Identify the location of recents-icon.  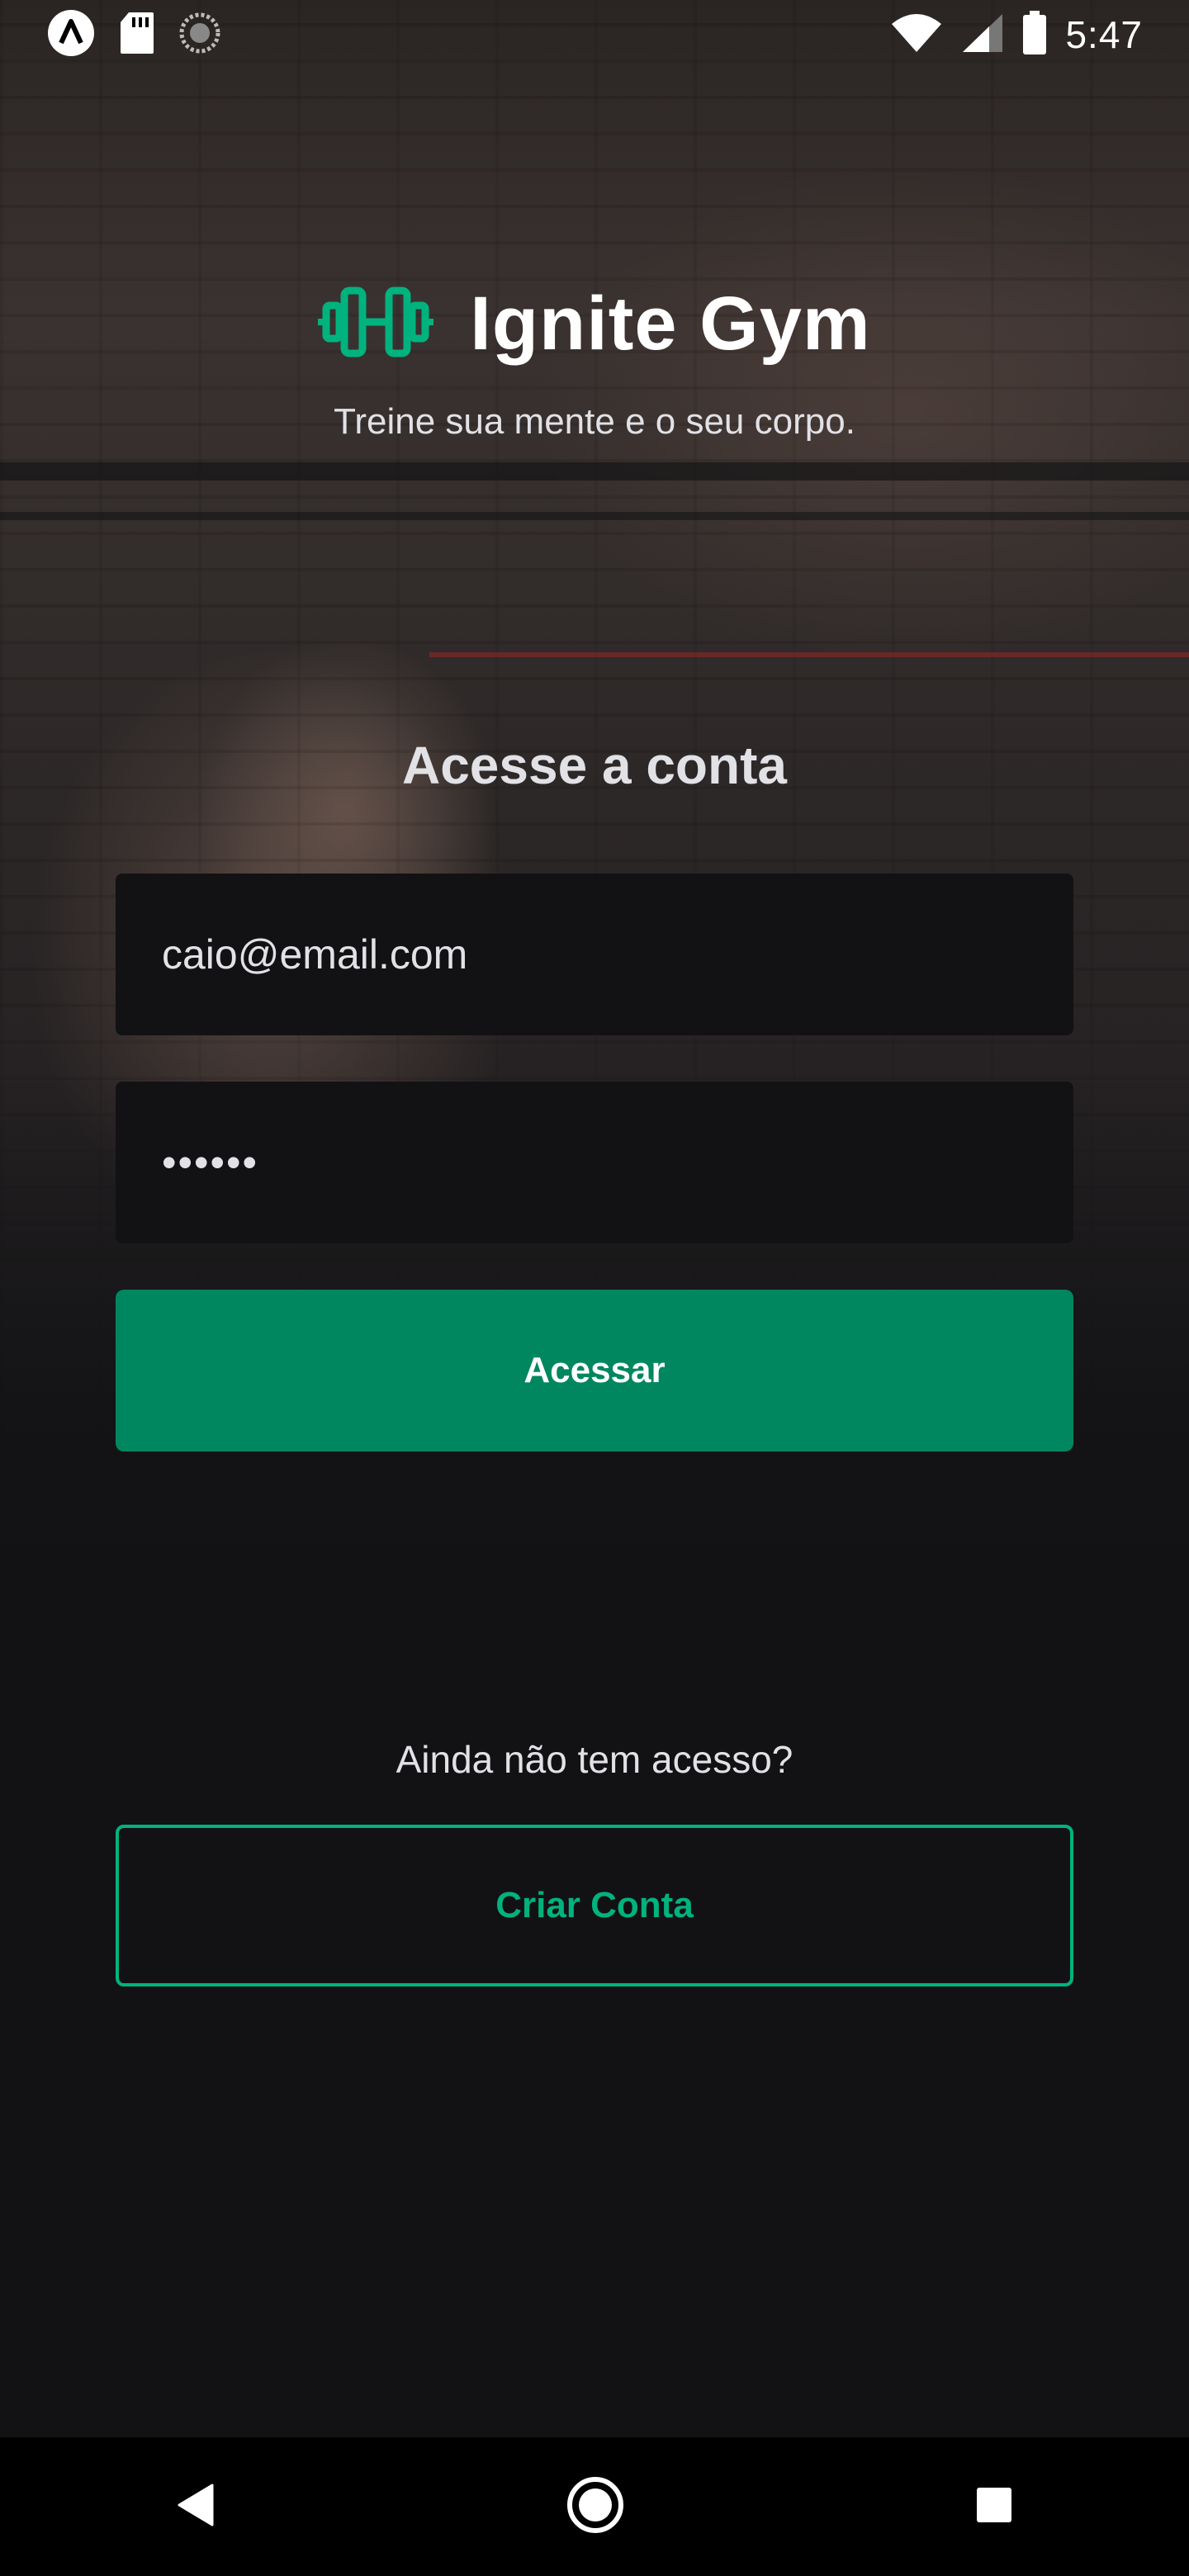
(994, 2507).